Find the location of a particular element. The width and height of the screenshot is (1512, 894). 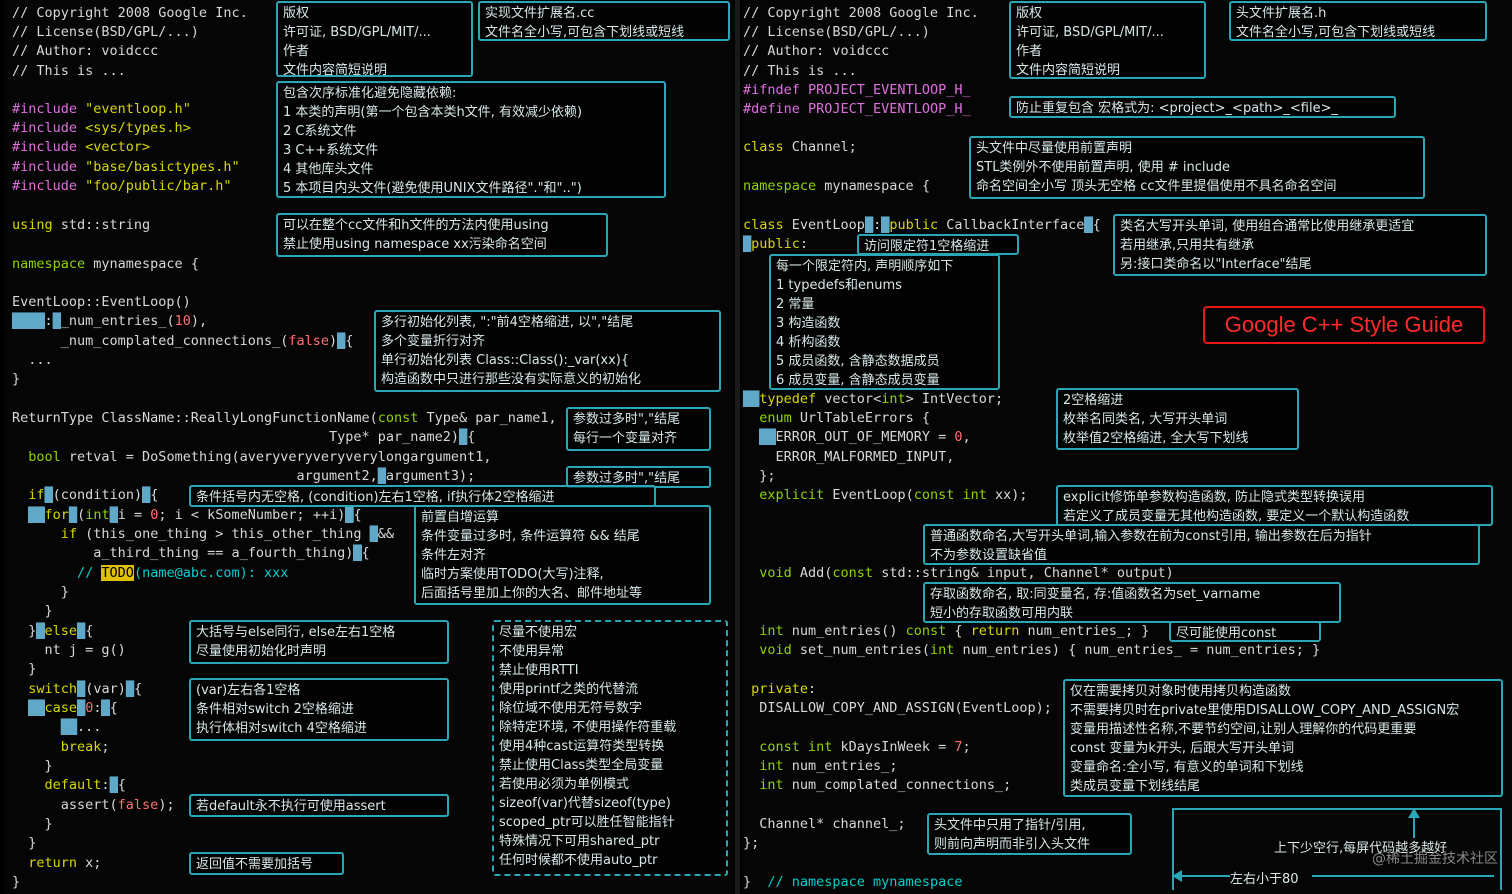

annotation-line: 2 常量 is located at coordinates (795, 304).